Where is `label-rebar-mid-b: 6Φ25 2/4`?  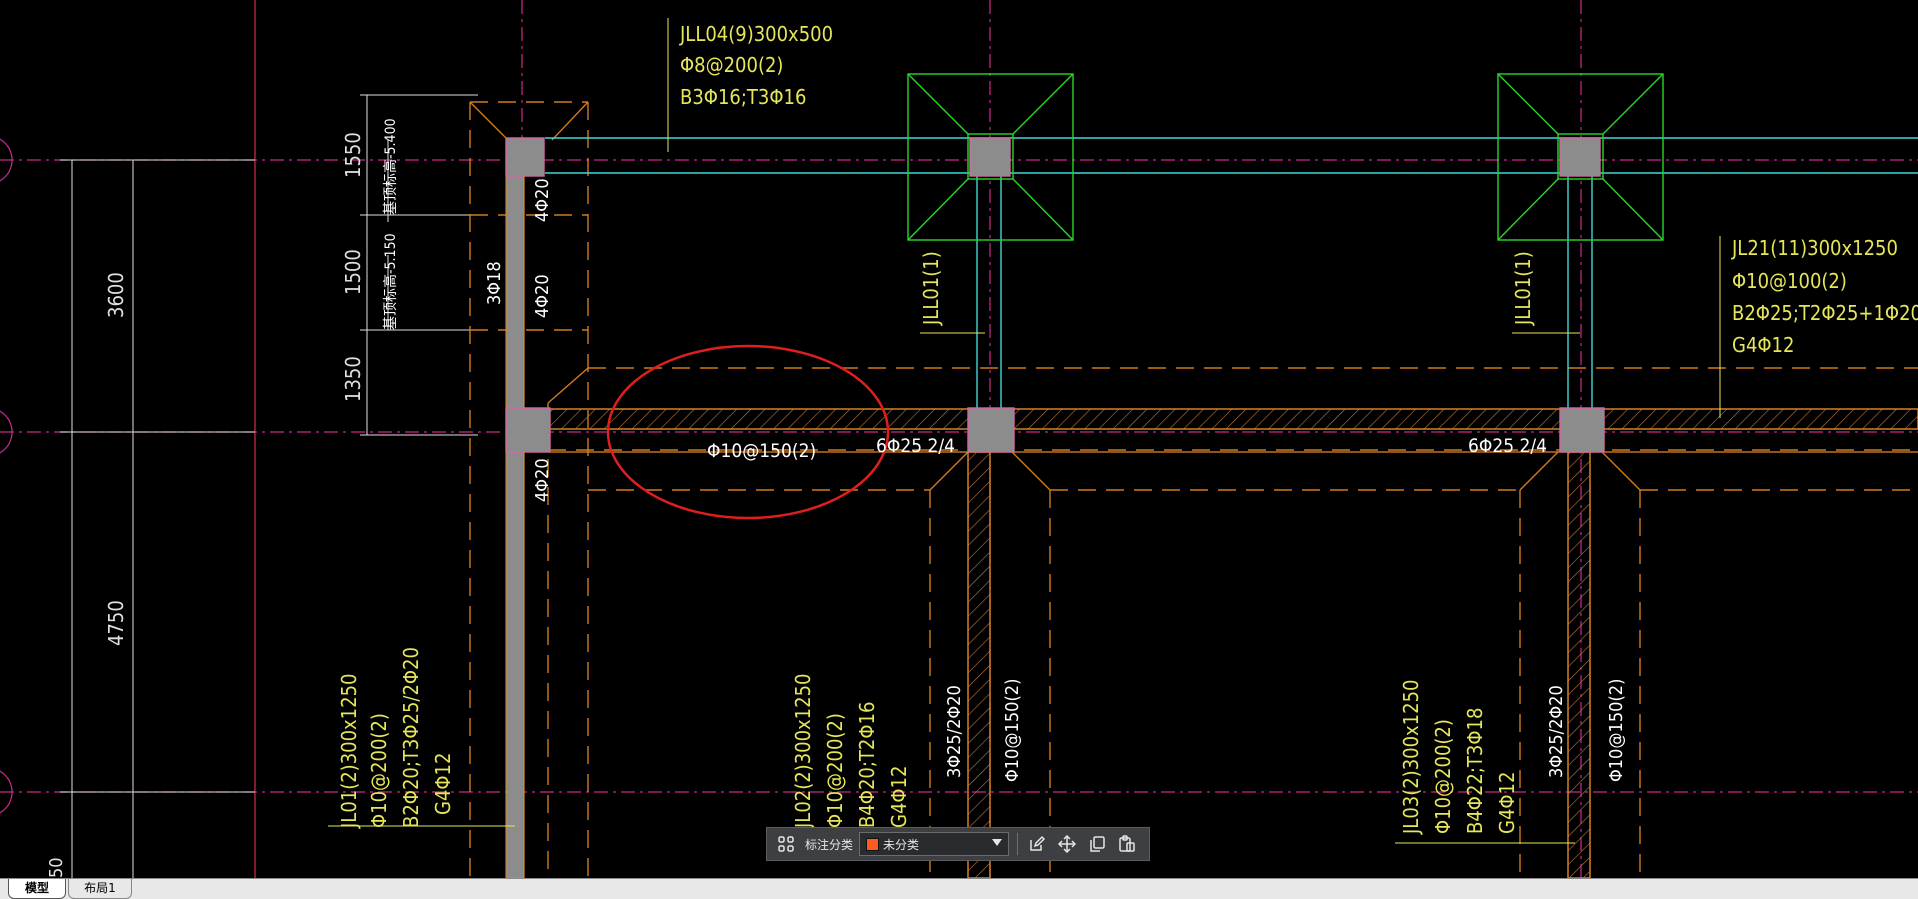
label-rebar-mid-b: 6Φ25 2/4 is located at coordinates (1507, 446).